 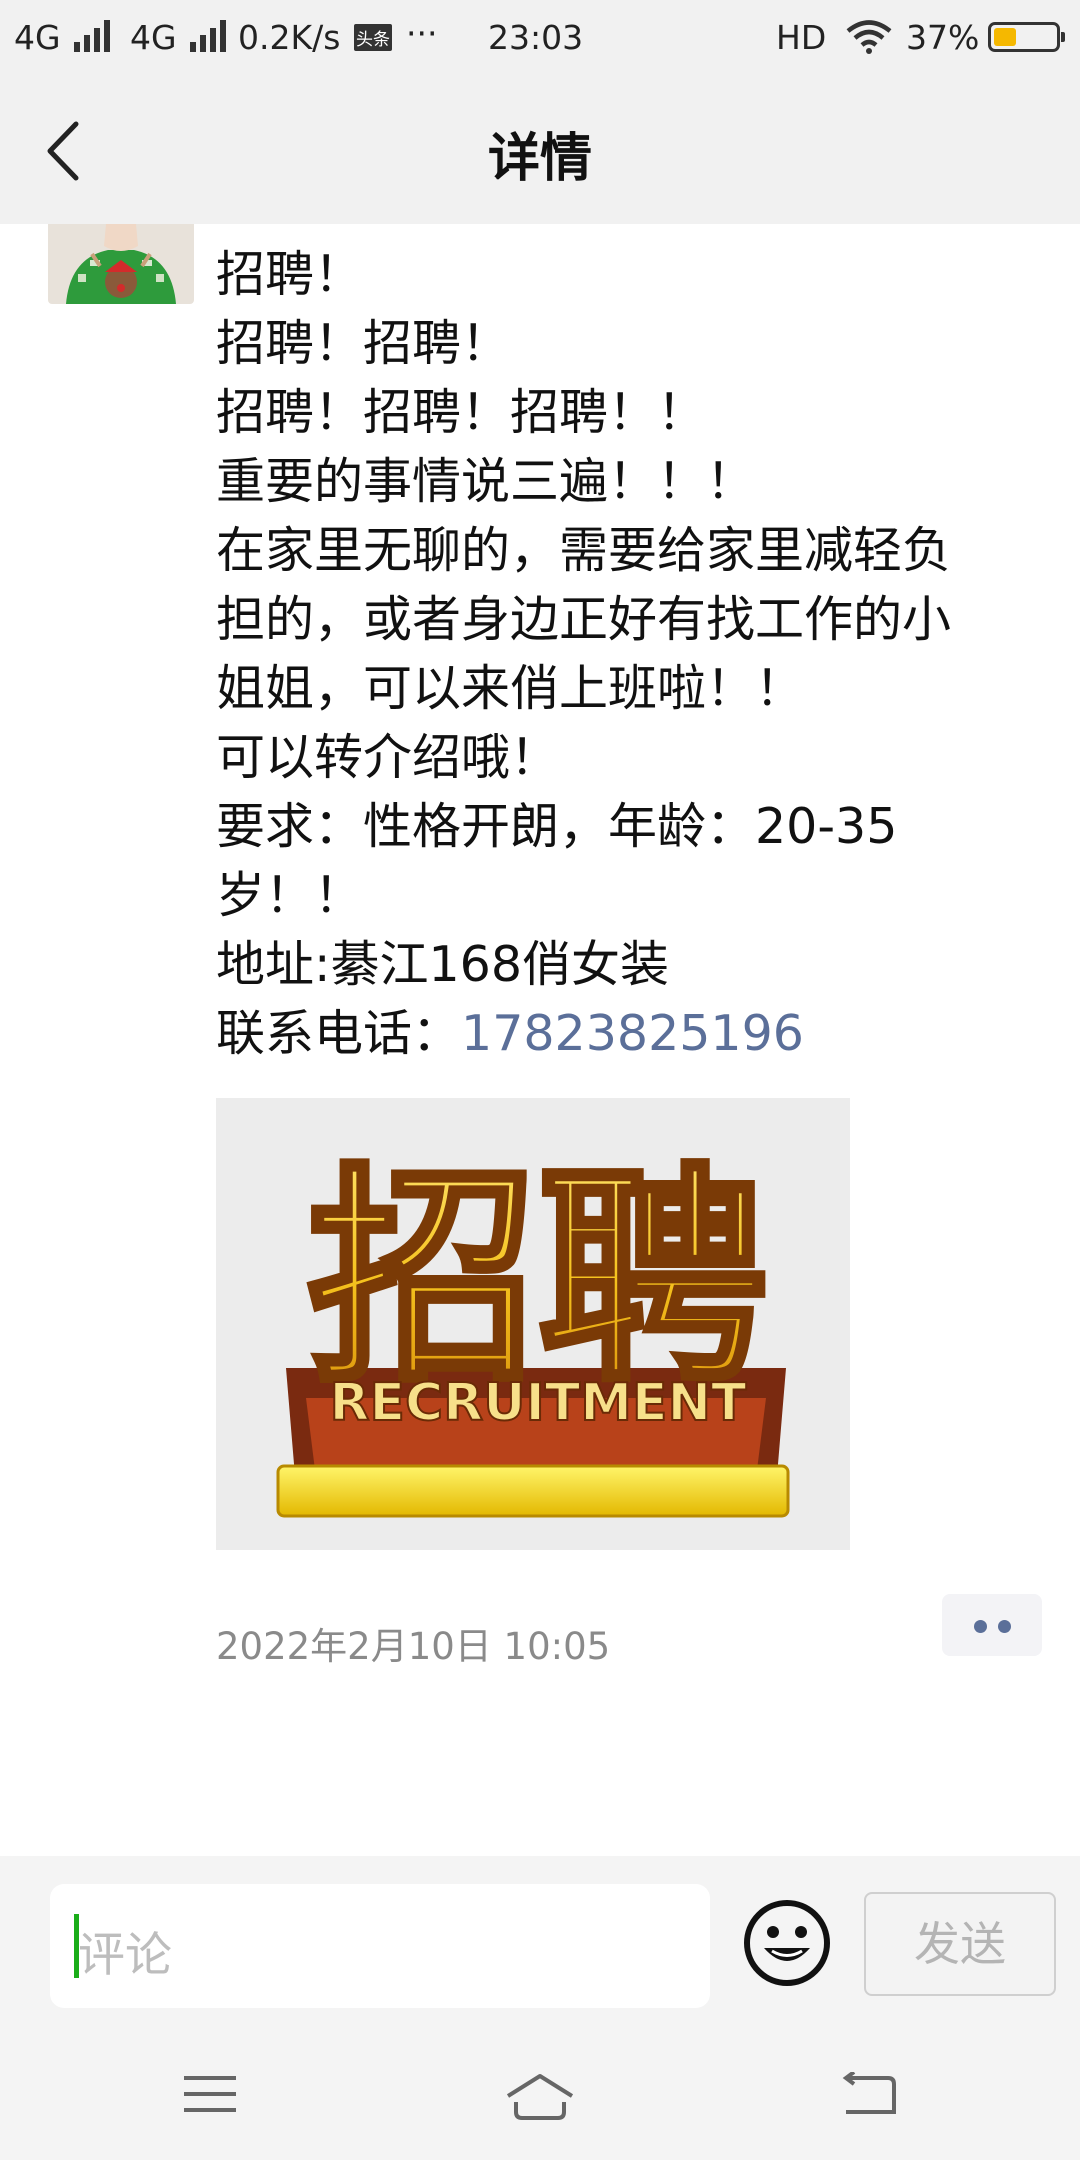 I want to click on recruitment-image: 招聘 RECRUITMENT, so click(x=533, y=1324).